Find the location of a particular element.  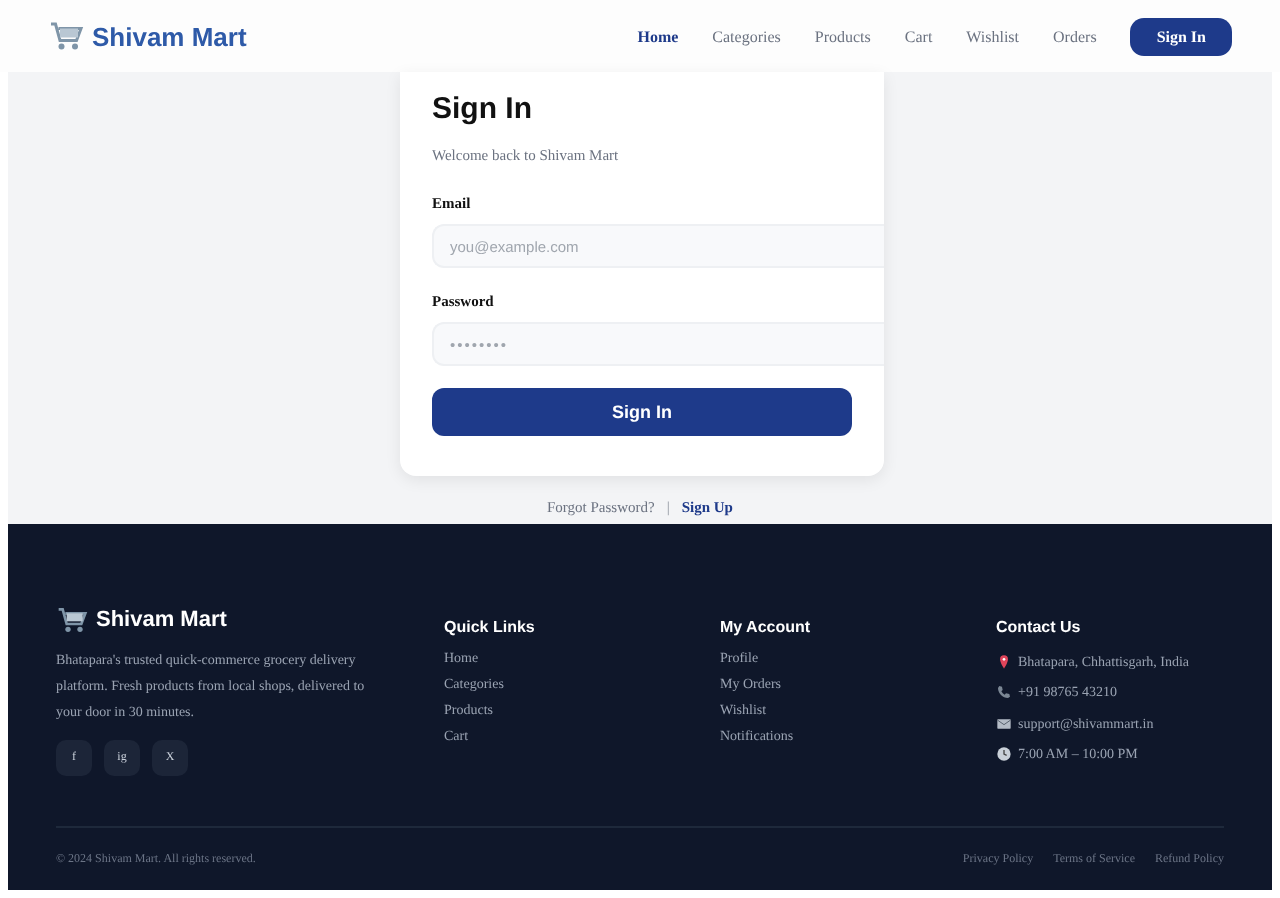

nav-link: Products is located at coordinates (842, 36).